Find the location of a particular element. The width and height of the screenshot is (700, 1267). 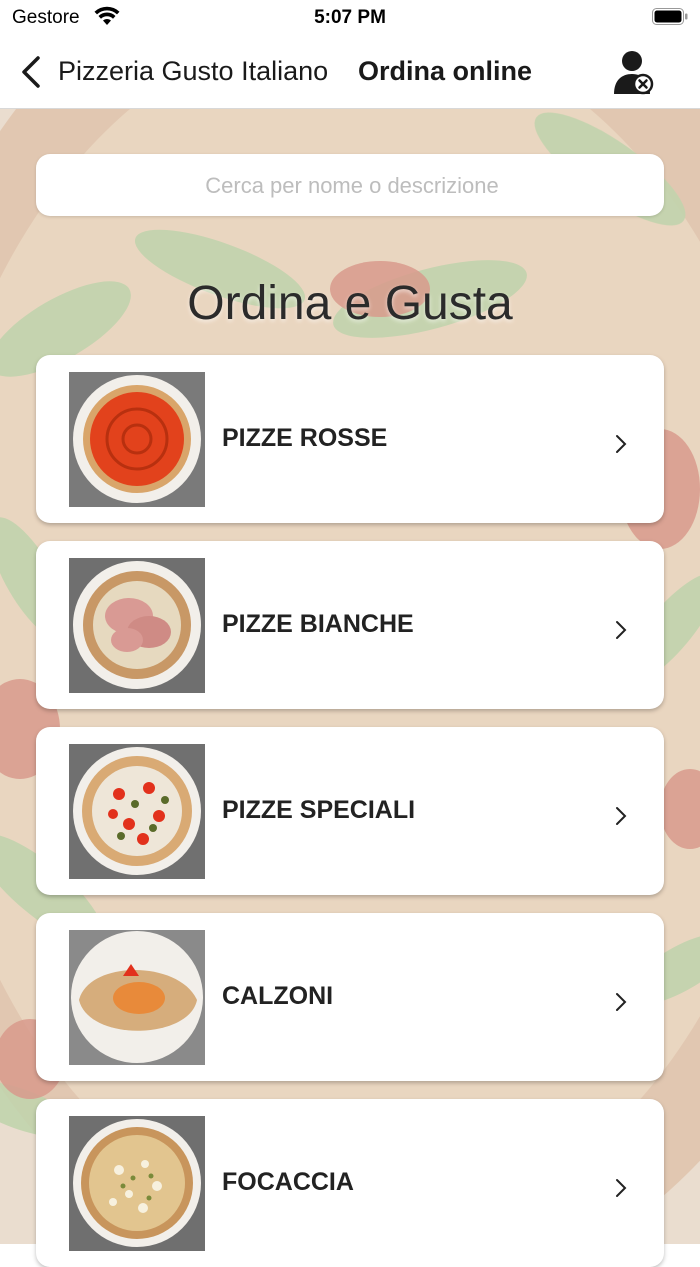

search-input is located at coordinates (352, 186).